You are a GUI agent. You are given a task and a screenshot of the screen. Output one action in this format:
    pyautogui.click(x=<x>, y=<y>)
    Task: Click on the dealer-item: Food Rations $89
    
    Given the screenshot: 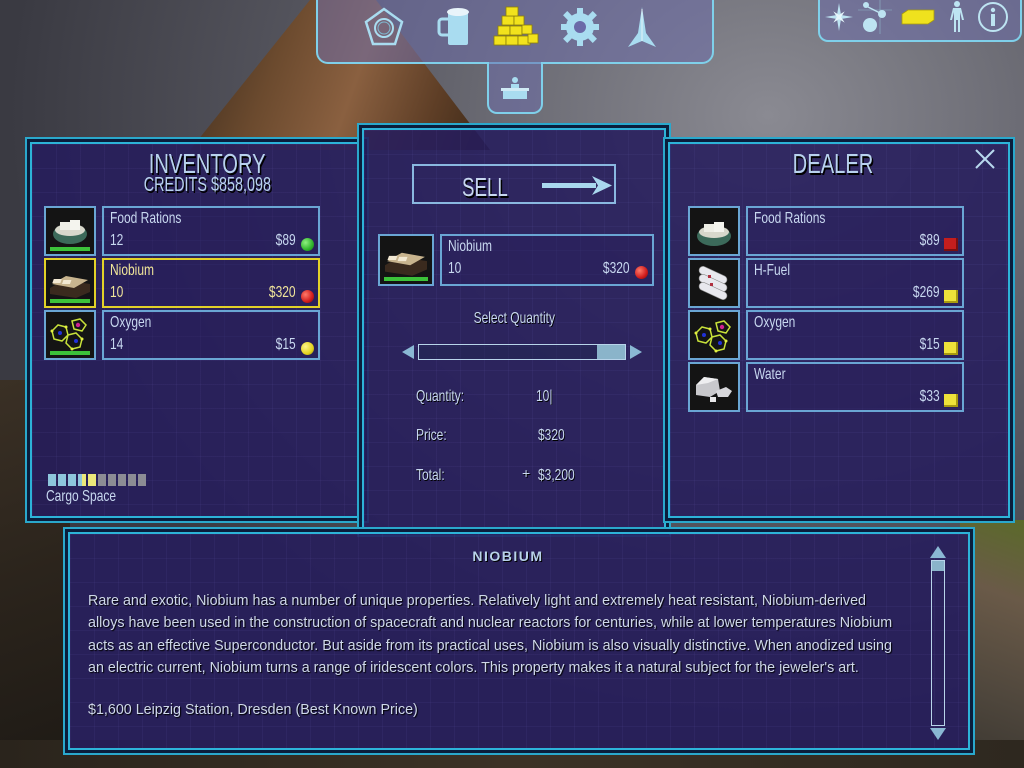 What is the action you would take?
    pyautogui.click(x=826, y=232)
    